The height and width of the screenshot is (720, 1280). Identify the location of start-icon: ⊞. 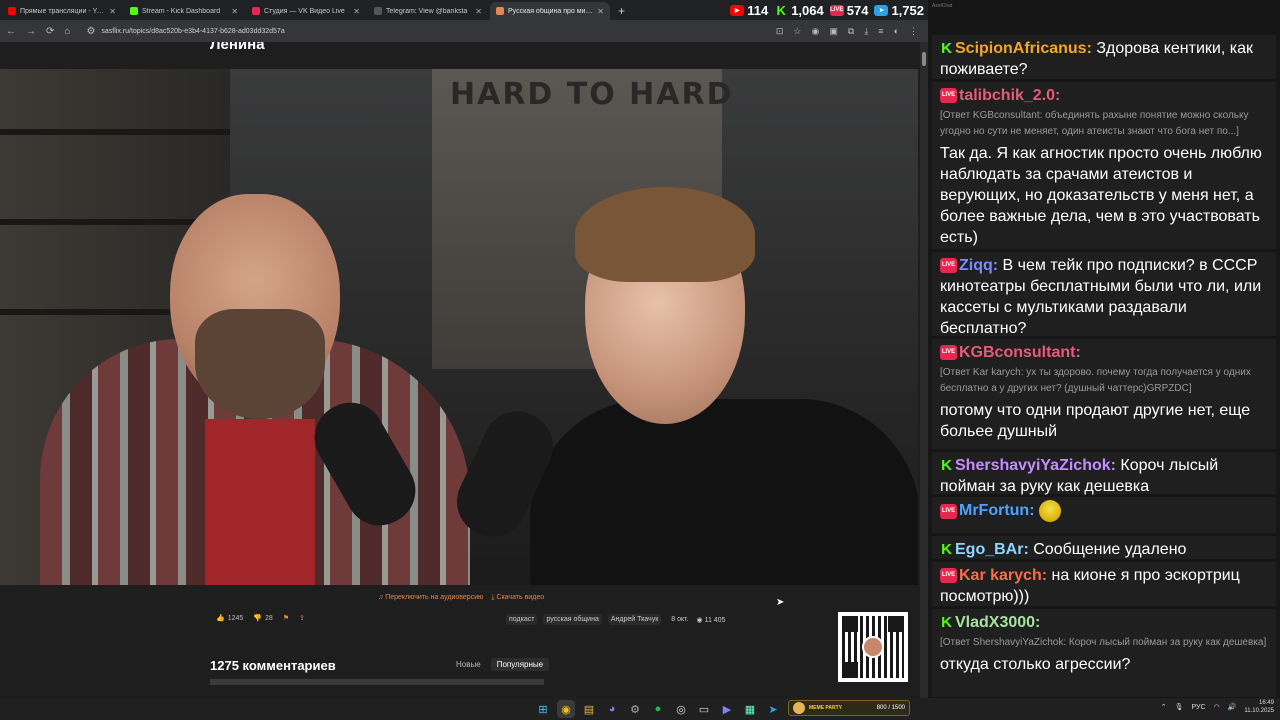
(543, 709).